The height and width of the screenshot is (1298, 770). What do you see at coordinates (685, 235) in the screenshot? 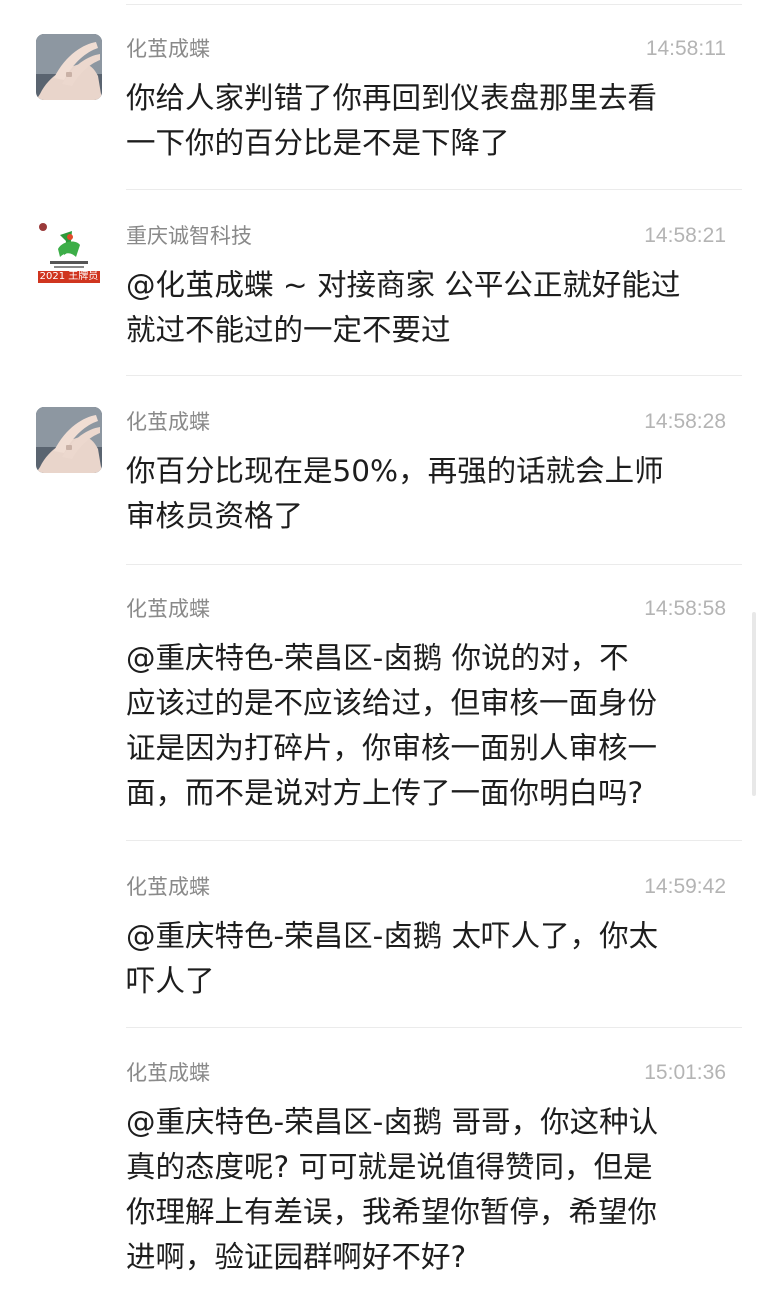
I see `message-time: 14:58:21` at bounding box center [685, 235].